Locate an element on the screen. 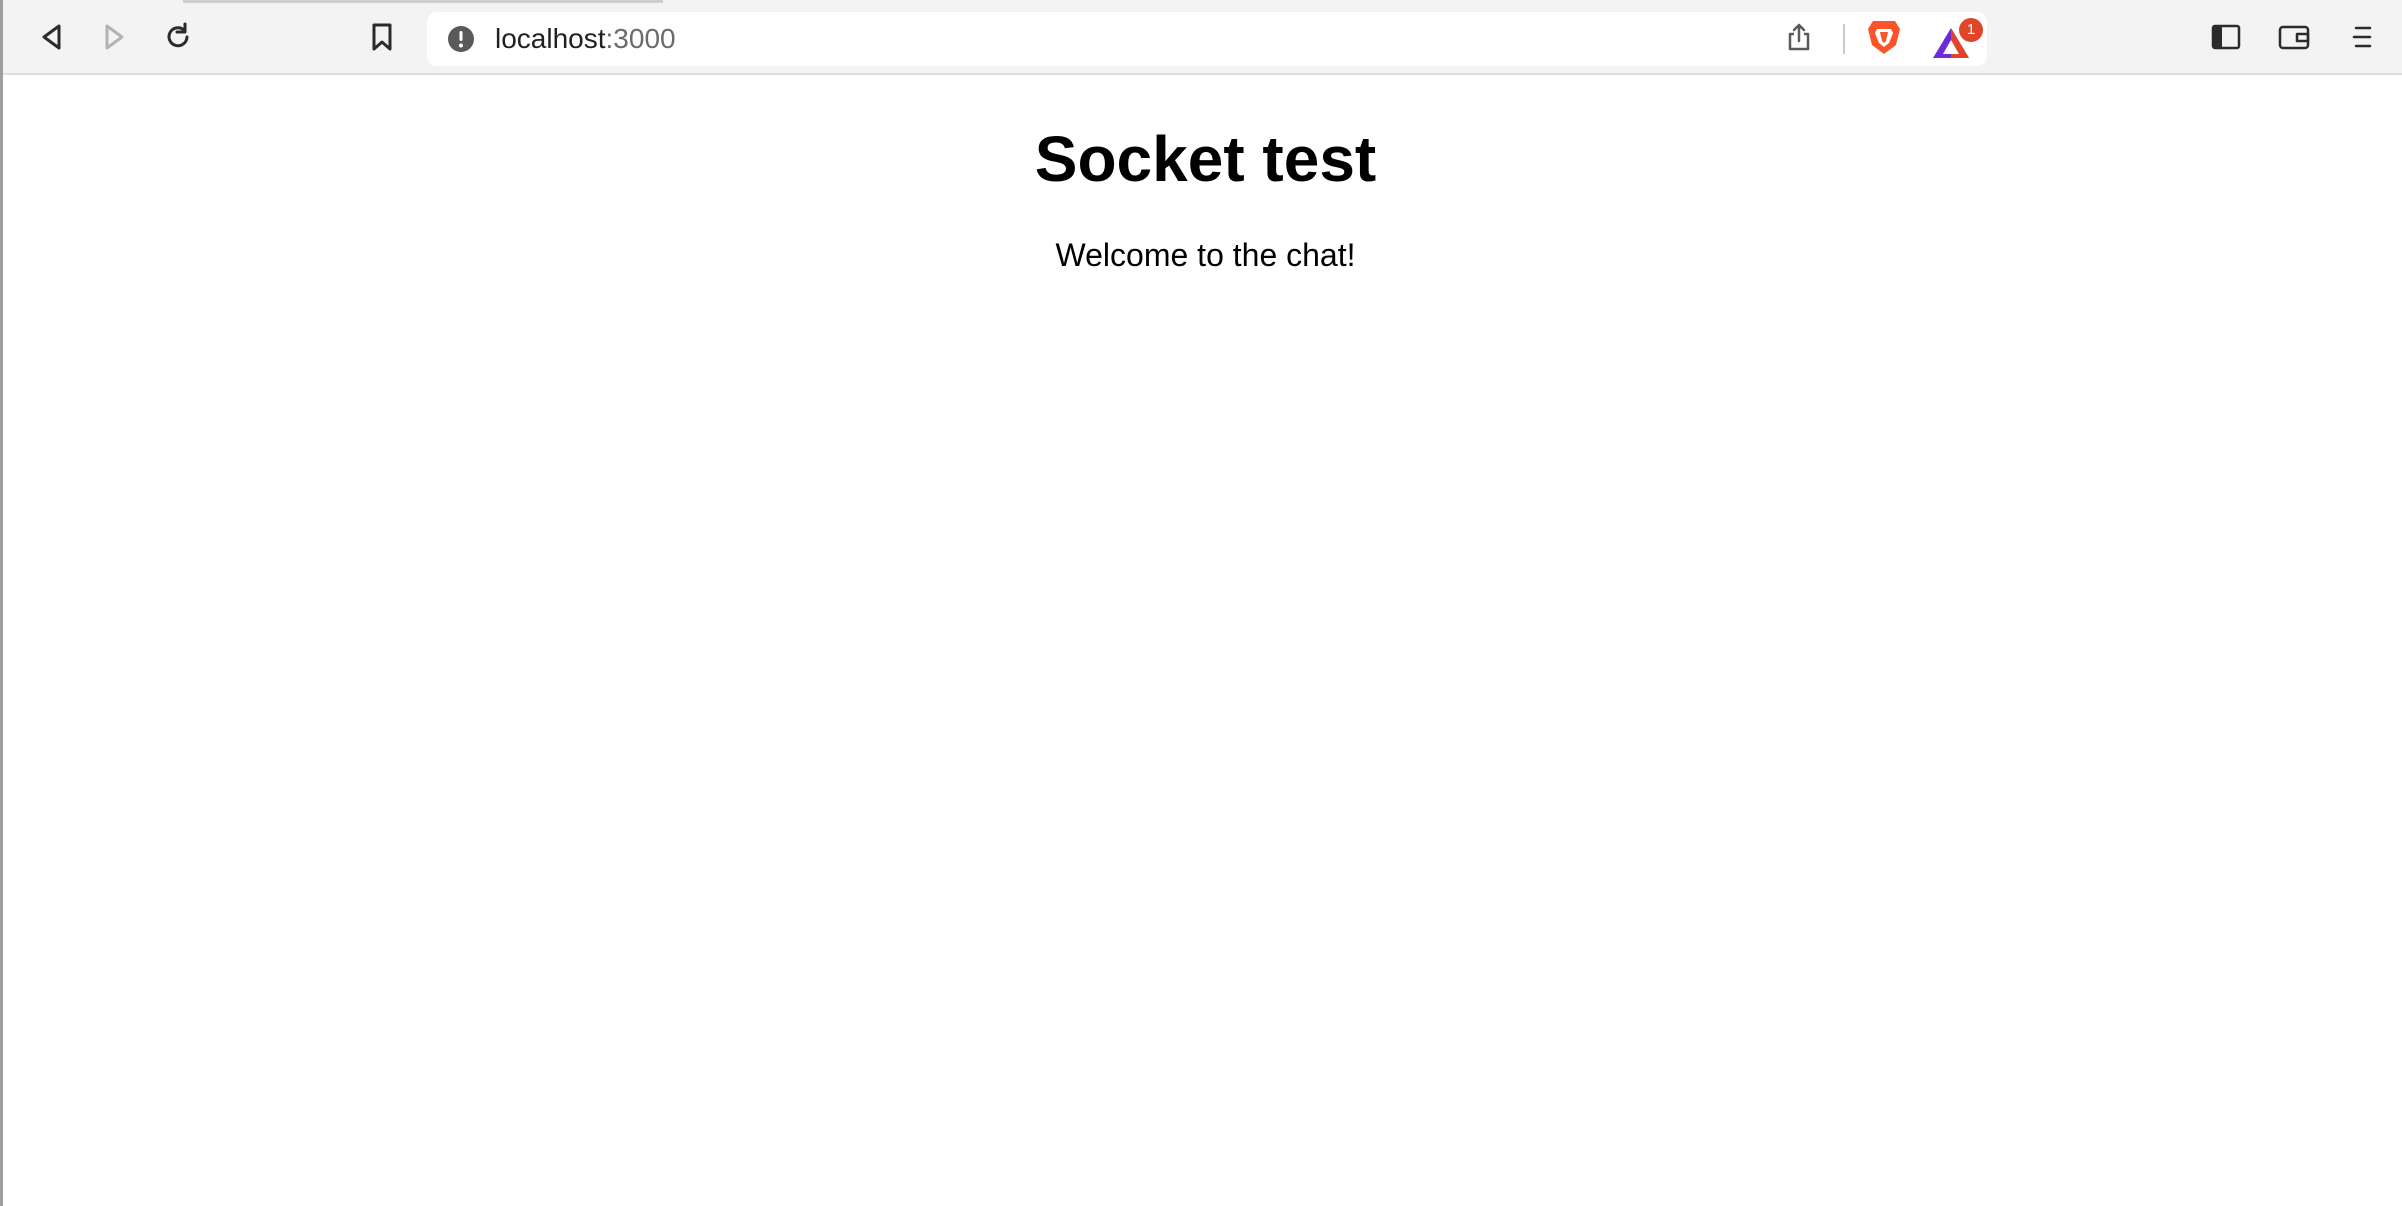 Image resolution: width=2402 pixels, height=1206 pixels. bookmark-button is located at coordinates (382, 37).